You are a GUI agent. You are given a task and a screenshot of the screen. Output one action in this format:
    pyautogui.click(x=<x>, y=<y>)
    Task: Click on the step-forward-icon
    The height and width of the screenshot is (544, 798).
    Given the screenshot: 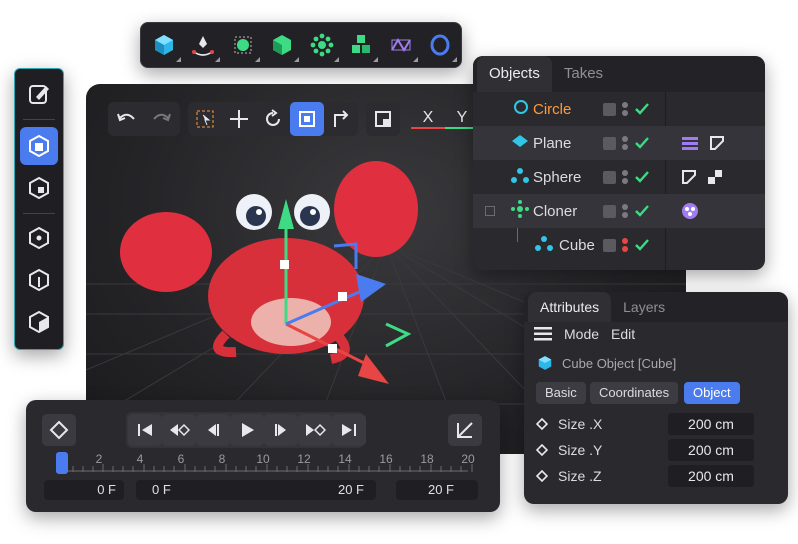 What is the action you would take?
    pyautogui.click(x=280, y=430)
    